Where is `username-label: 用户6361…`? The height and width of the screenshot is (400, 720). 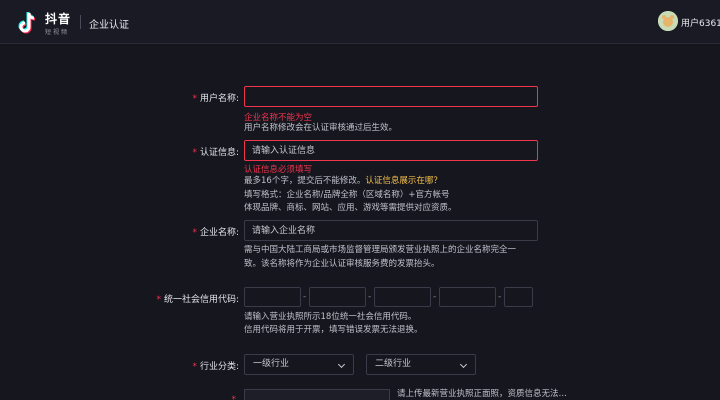
username-label: 用户6361… is located at coordinates (700, 22).